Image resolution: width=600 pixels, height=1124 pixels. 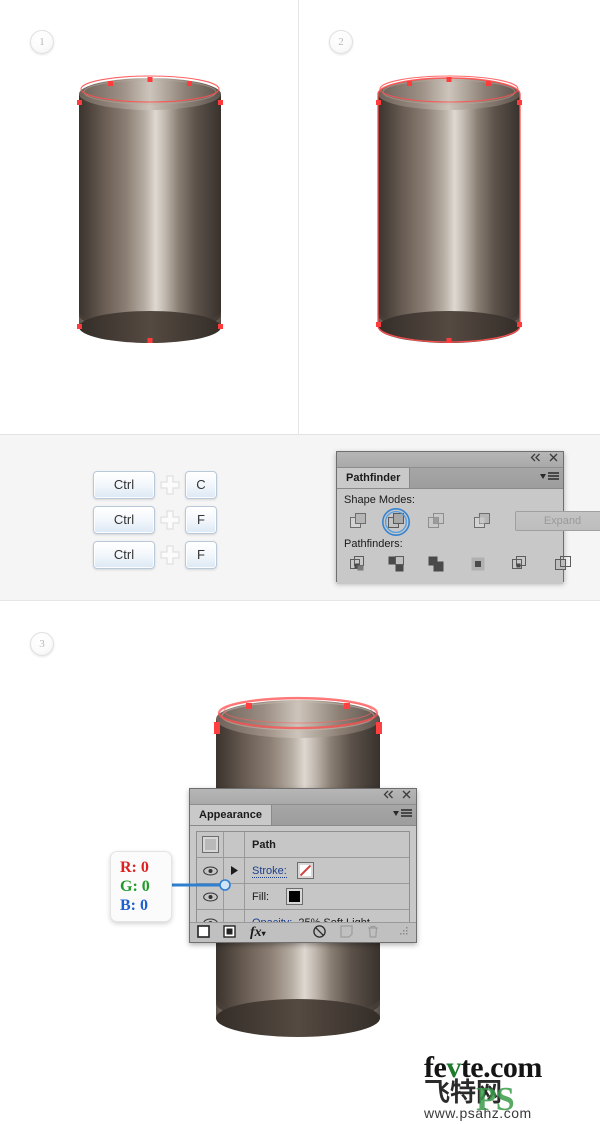 What do you see at coordinates (563, 564) in the screenshot?
I see `pathfinder-minus-back-button` at bounding box center [563, 564].